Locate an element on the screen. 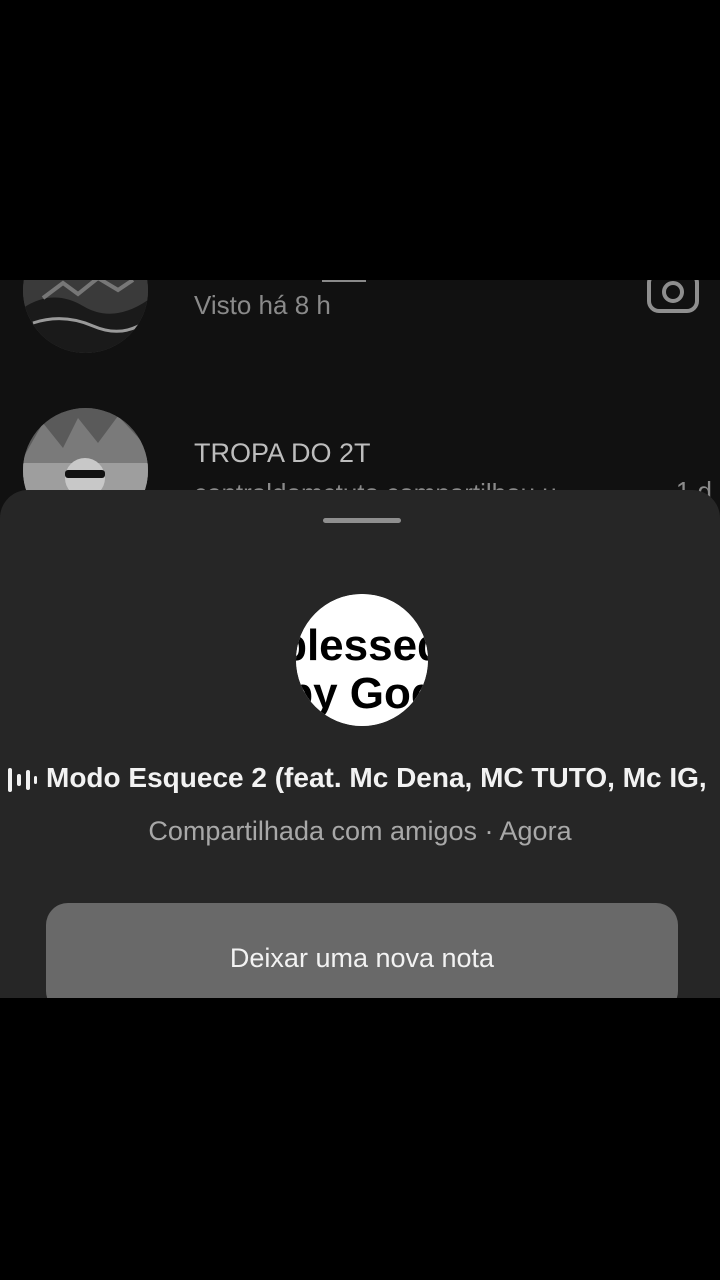 The height and width of the screenshot is (1280, 720). camera-icon is located at coordinates (673, 297).